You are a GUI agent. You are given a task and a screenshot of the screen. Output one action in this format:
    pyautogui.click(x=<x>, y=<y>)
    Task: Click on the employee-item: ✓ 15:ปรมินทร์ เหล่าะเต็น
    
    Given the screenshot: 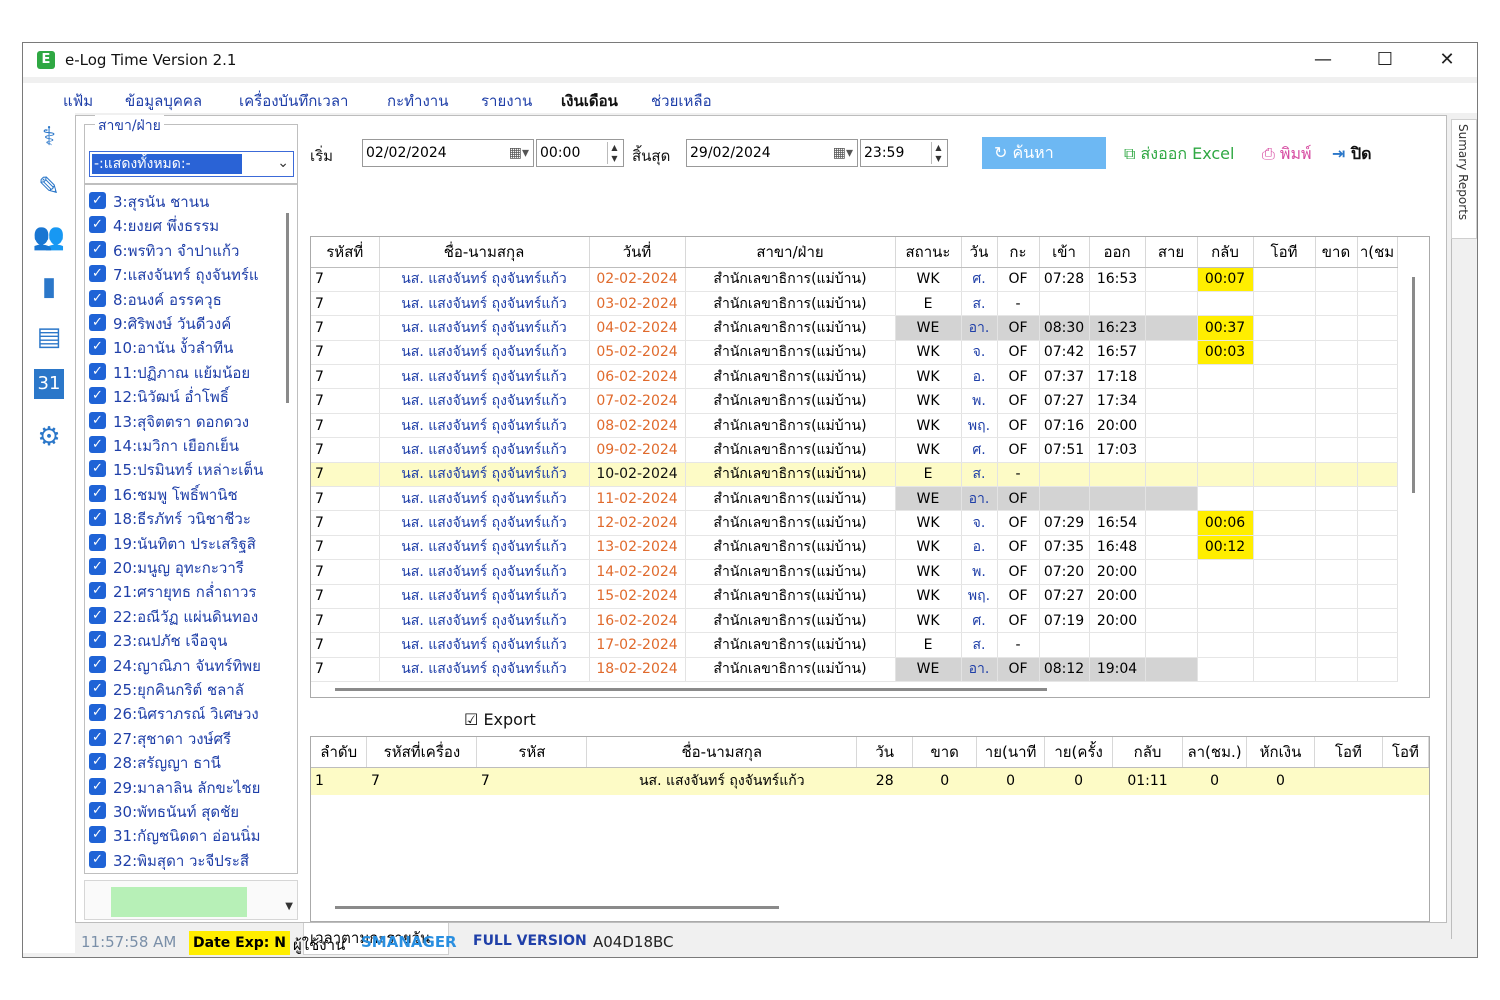 What is the action you would take?
    pyautogui.click(x=193, y=468)
    